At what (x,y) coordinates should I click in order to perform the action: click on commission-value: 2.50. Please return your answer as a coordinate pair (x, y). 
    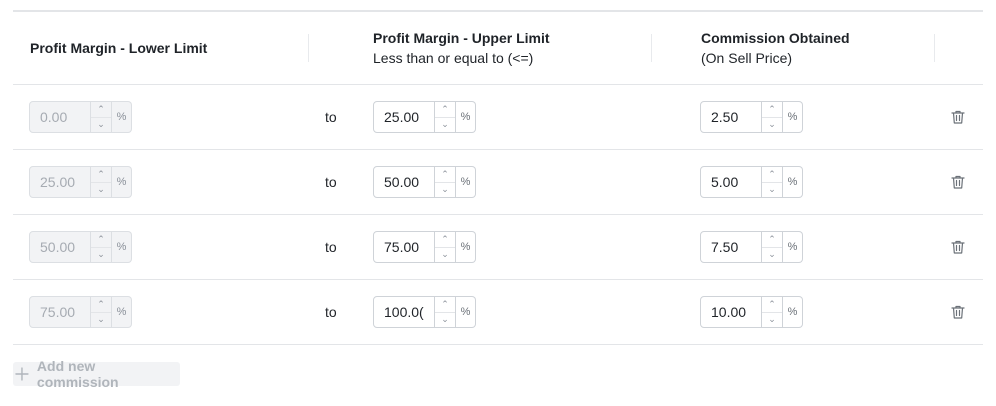
    Looking at the image, I should click on (731, 117).